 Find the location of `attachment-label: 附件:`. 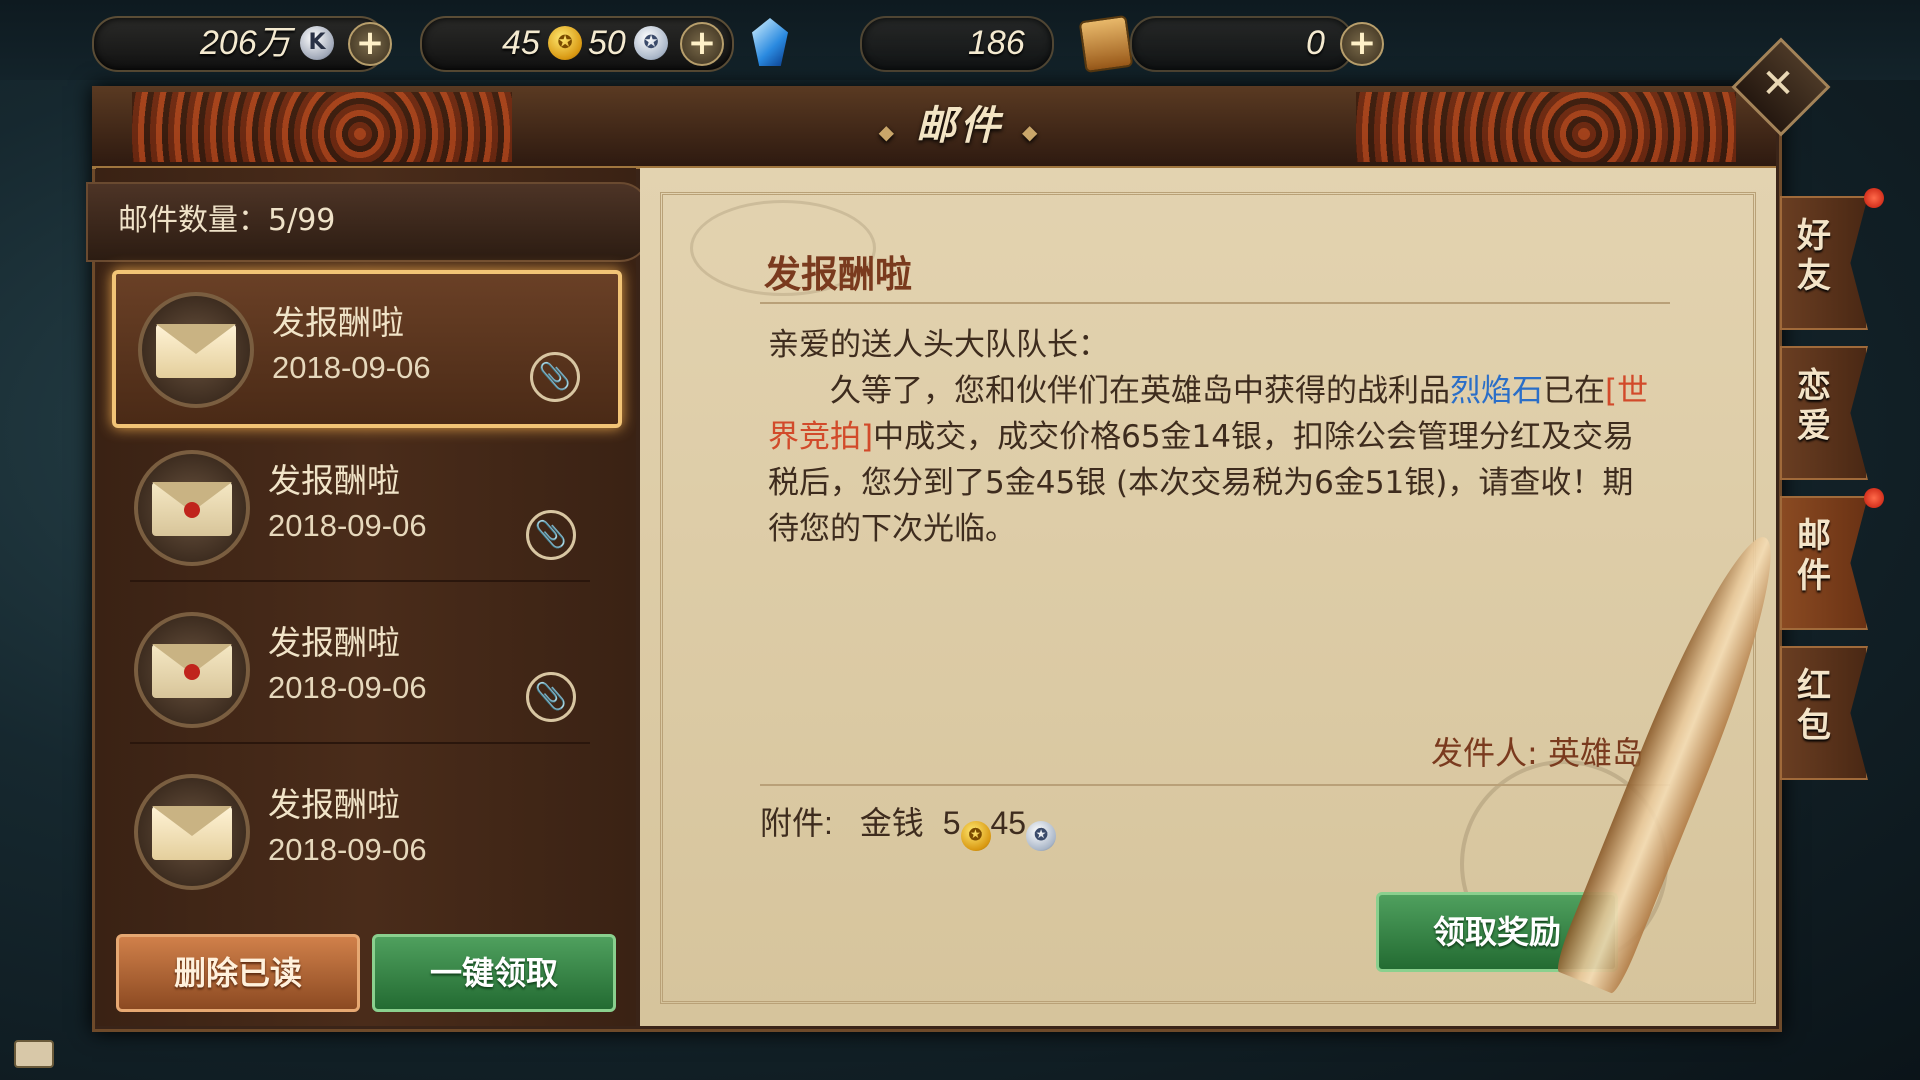

attachment-label: 附件: is located at coordinates (796, 823).